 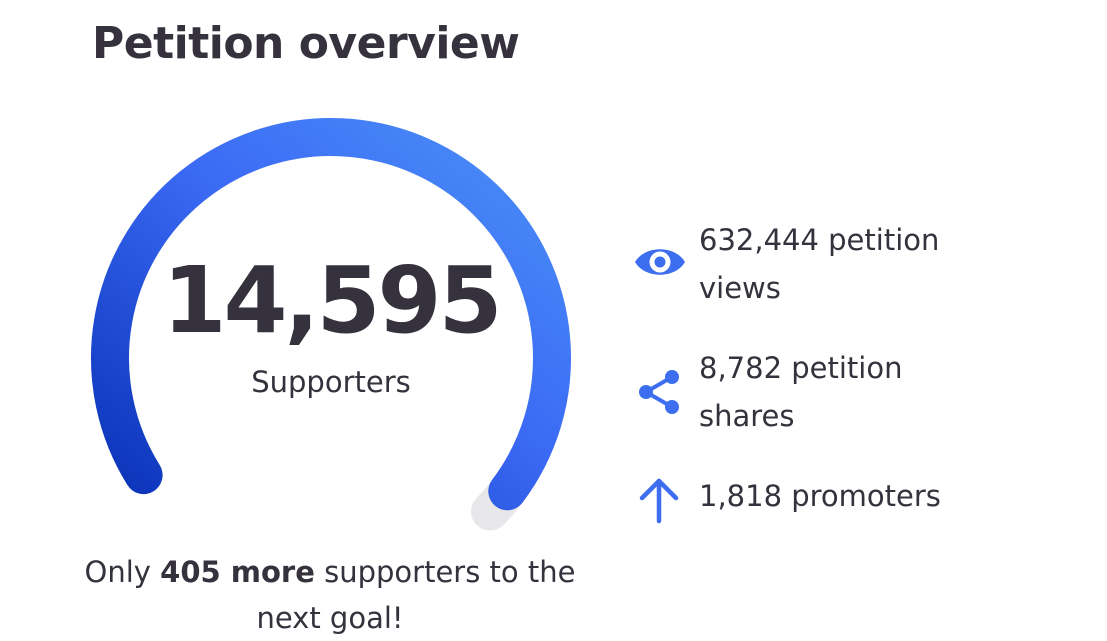 What do you see at coordinates (237, 572) in the screenshot?
I see `goal-remaining-count: 405 more` at bounding box center [237, 572].